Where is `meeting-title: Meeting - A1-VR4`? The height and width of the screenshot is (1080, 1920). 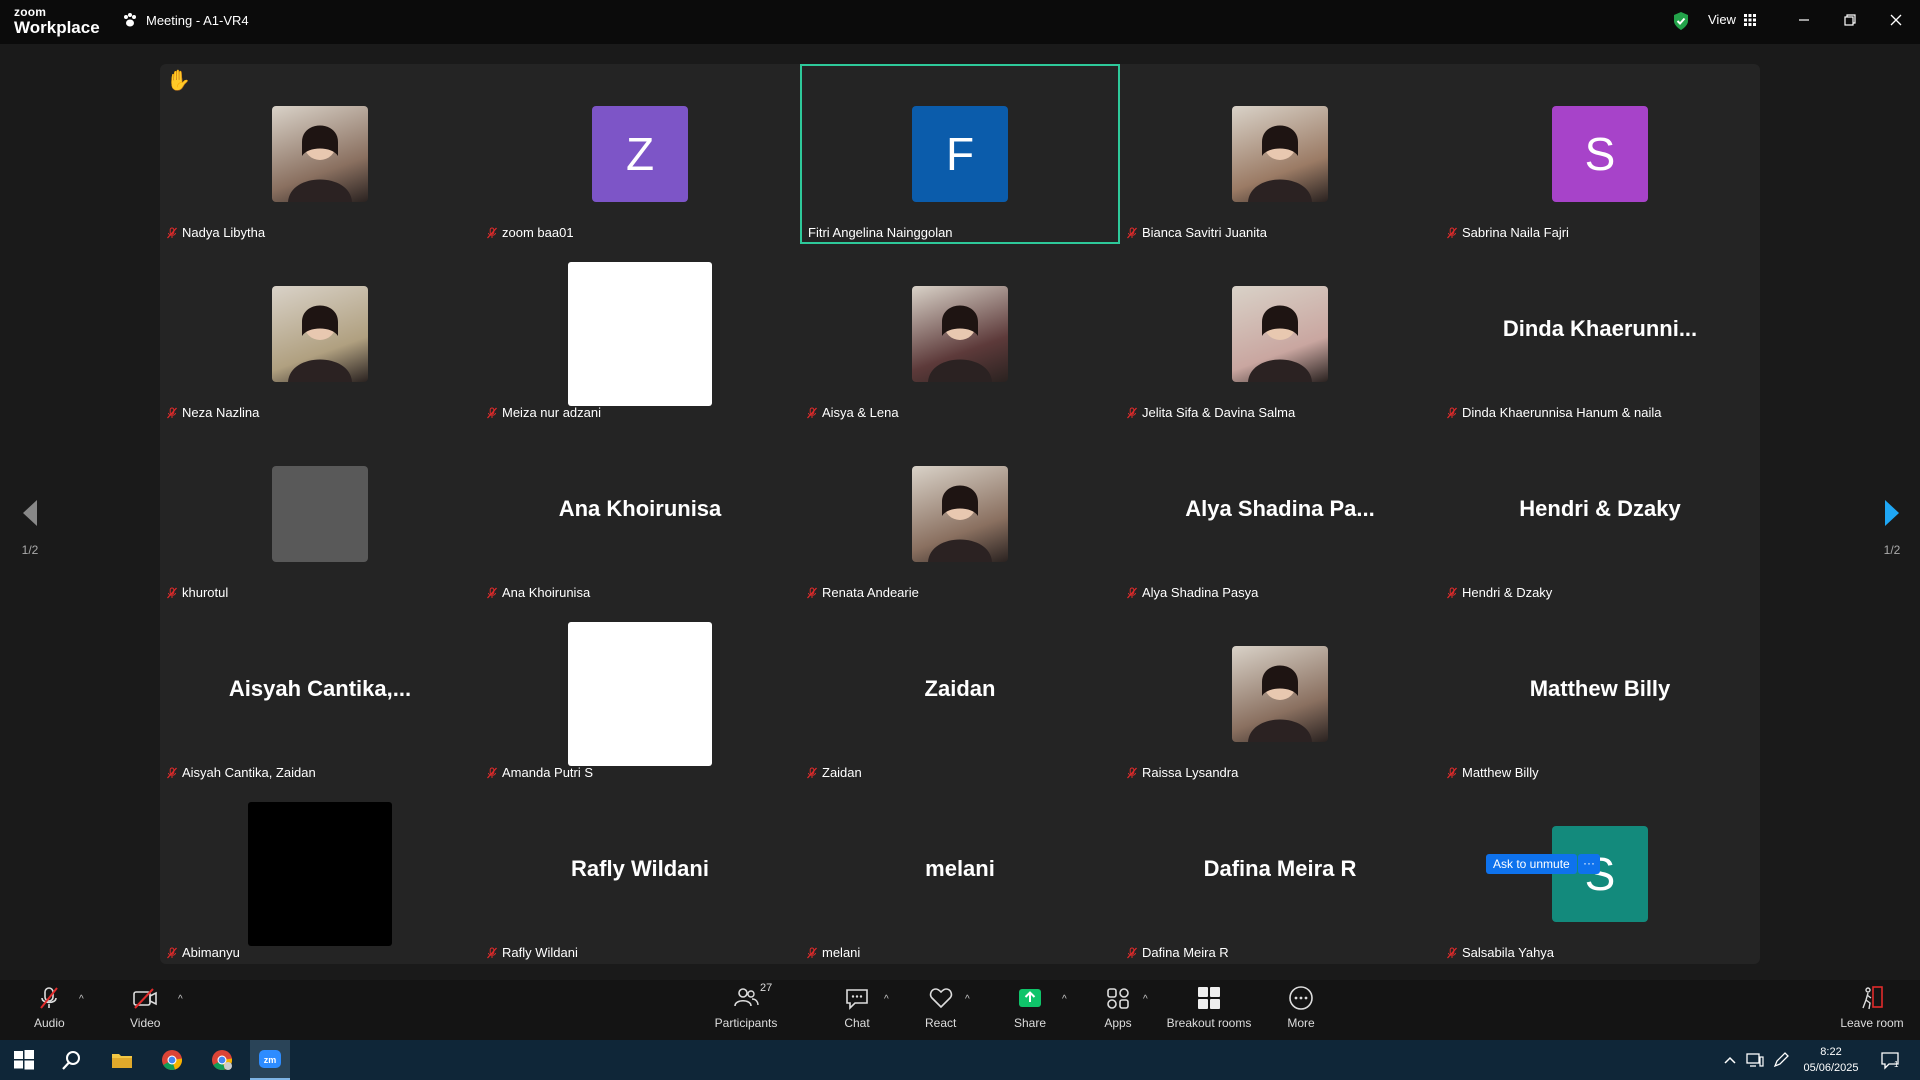 meeting-title: Meeting - A1-VR4 is located at coordinates (185, 20).